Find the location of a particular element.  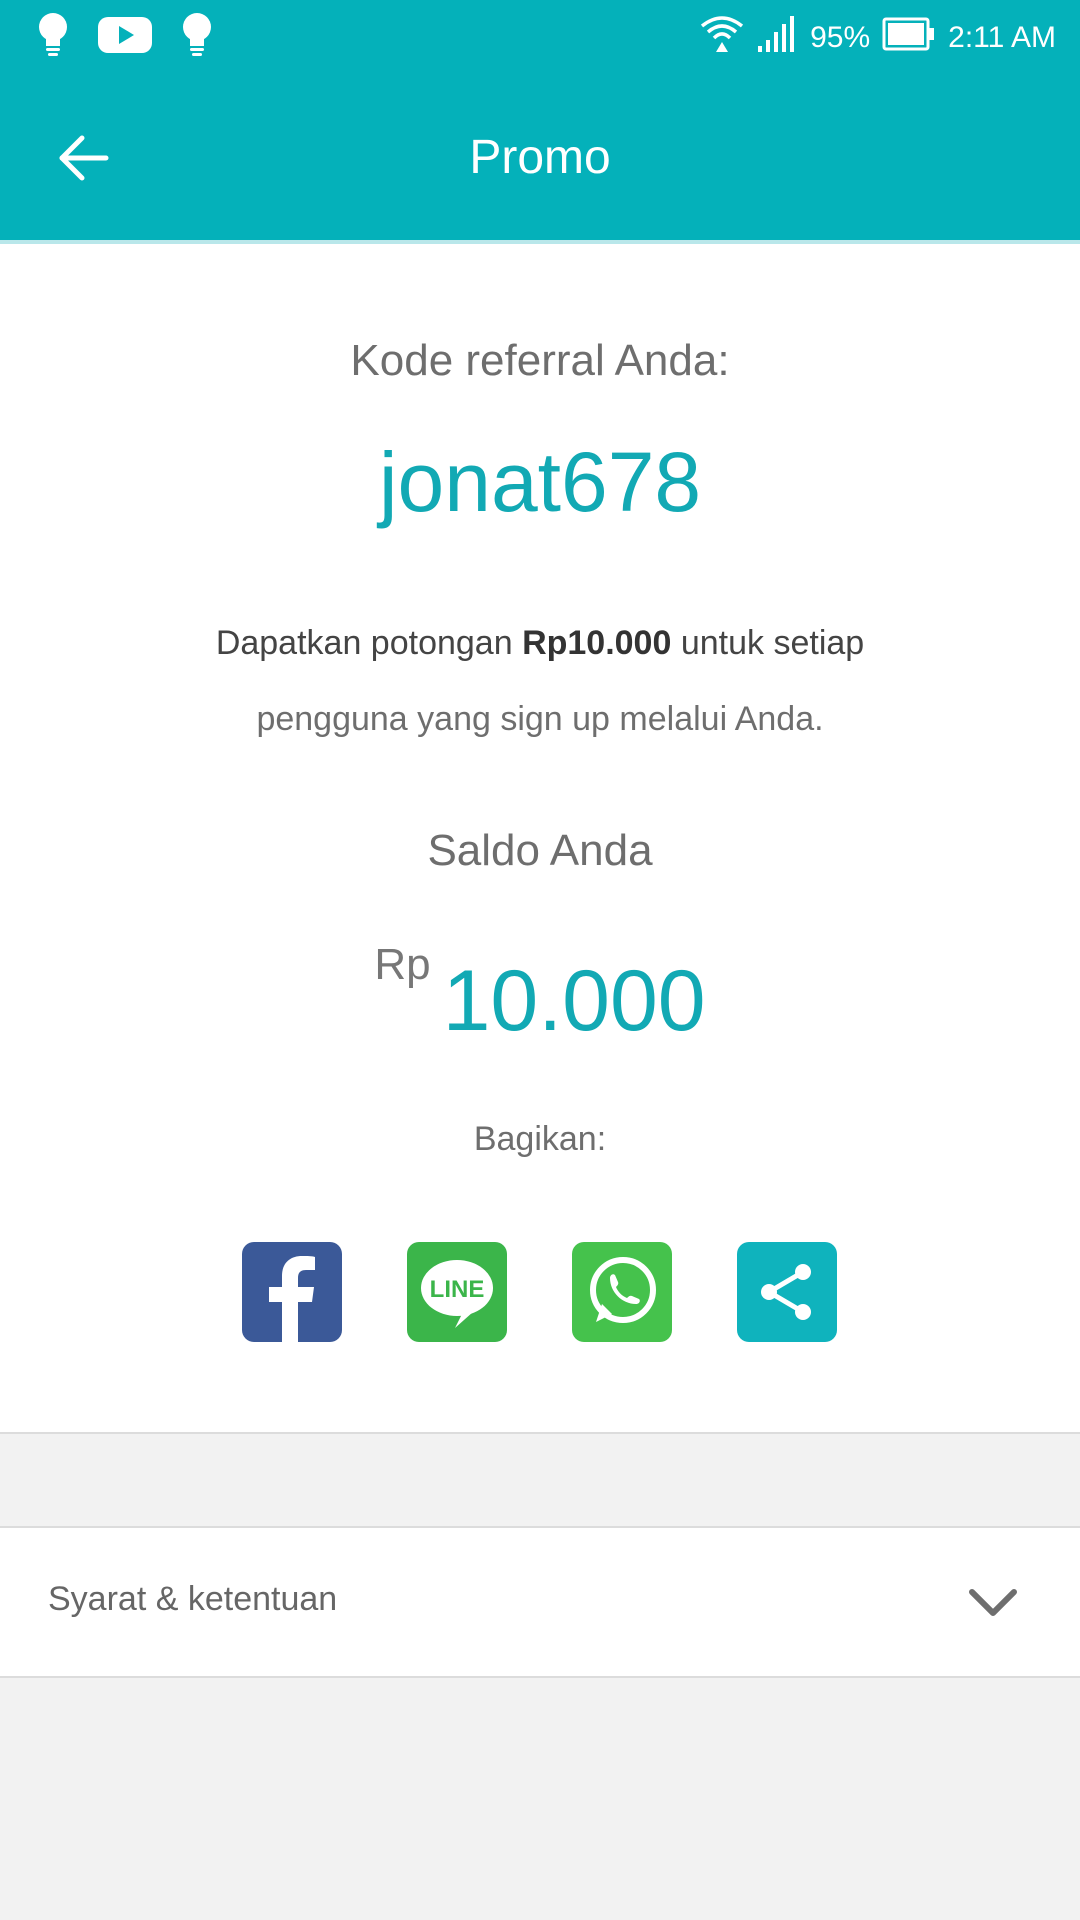

description-prefix: Dapatkan potongan is located at coordinates (369, 643).